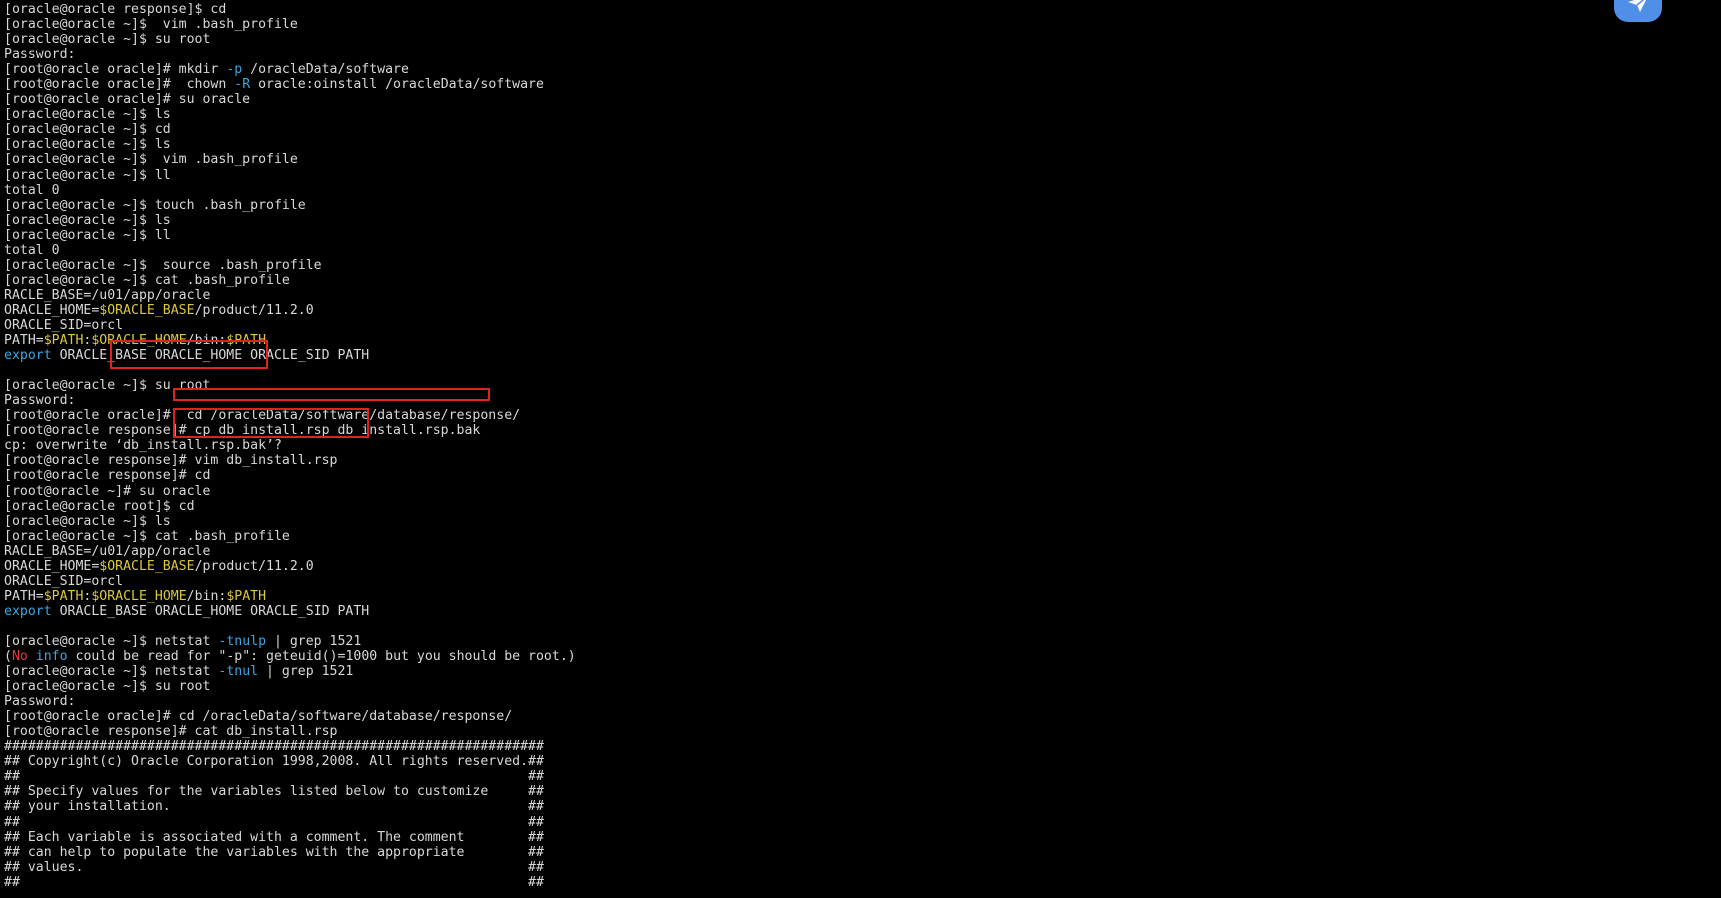 This screenshot has height=898, width=1721. Describe the element at coordinates (290, 205) in the screenshot. I see `terminal-line: [oracle@oracle ~]$ touch .bash_profile` at that location.